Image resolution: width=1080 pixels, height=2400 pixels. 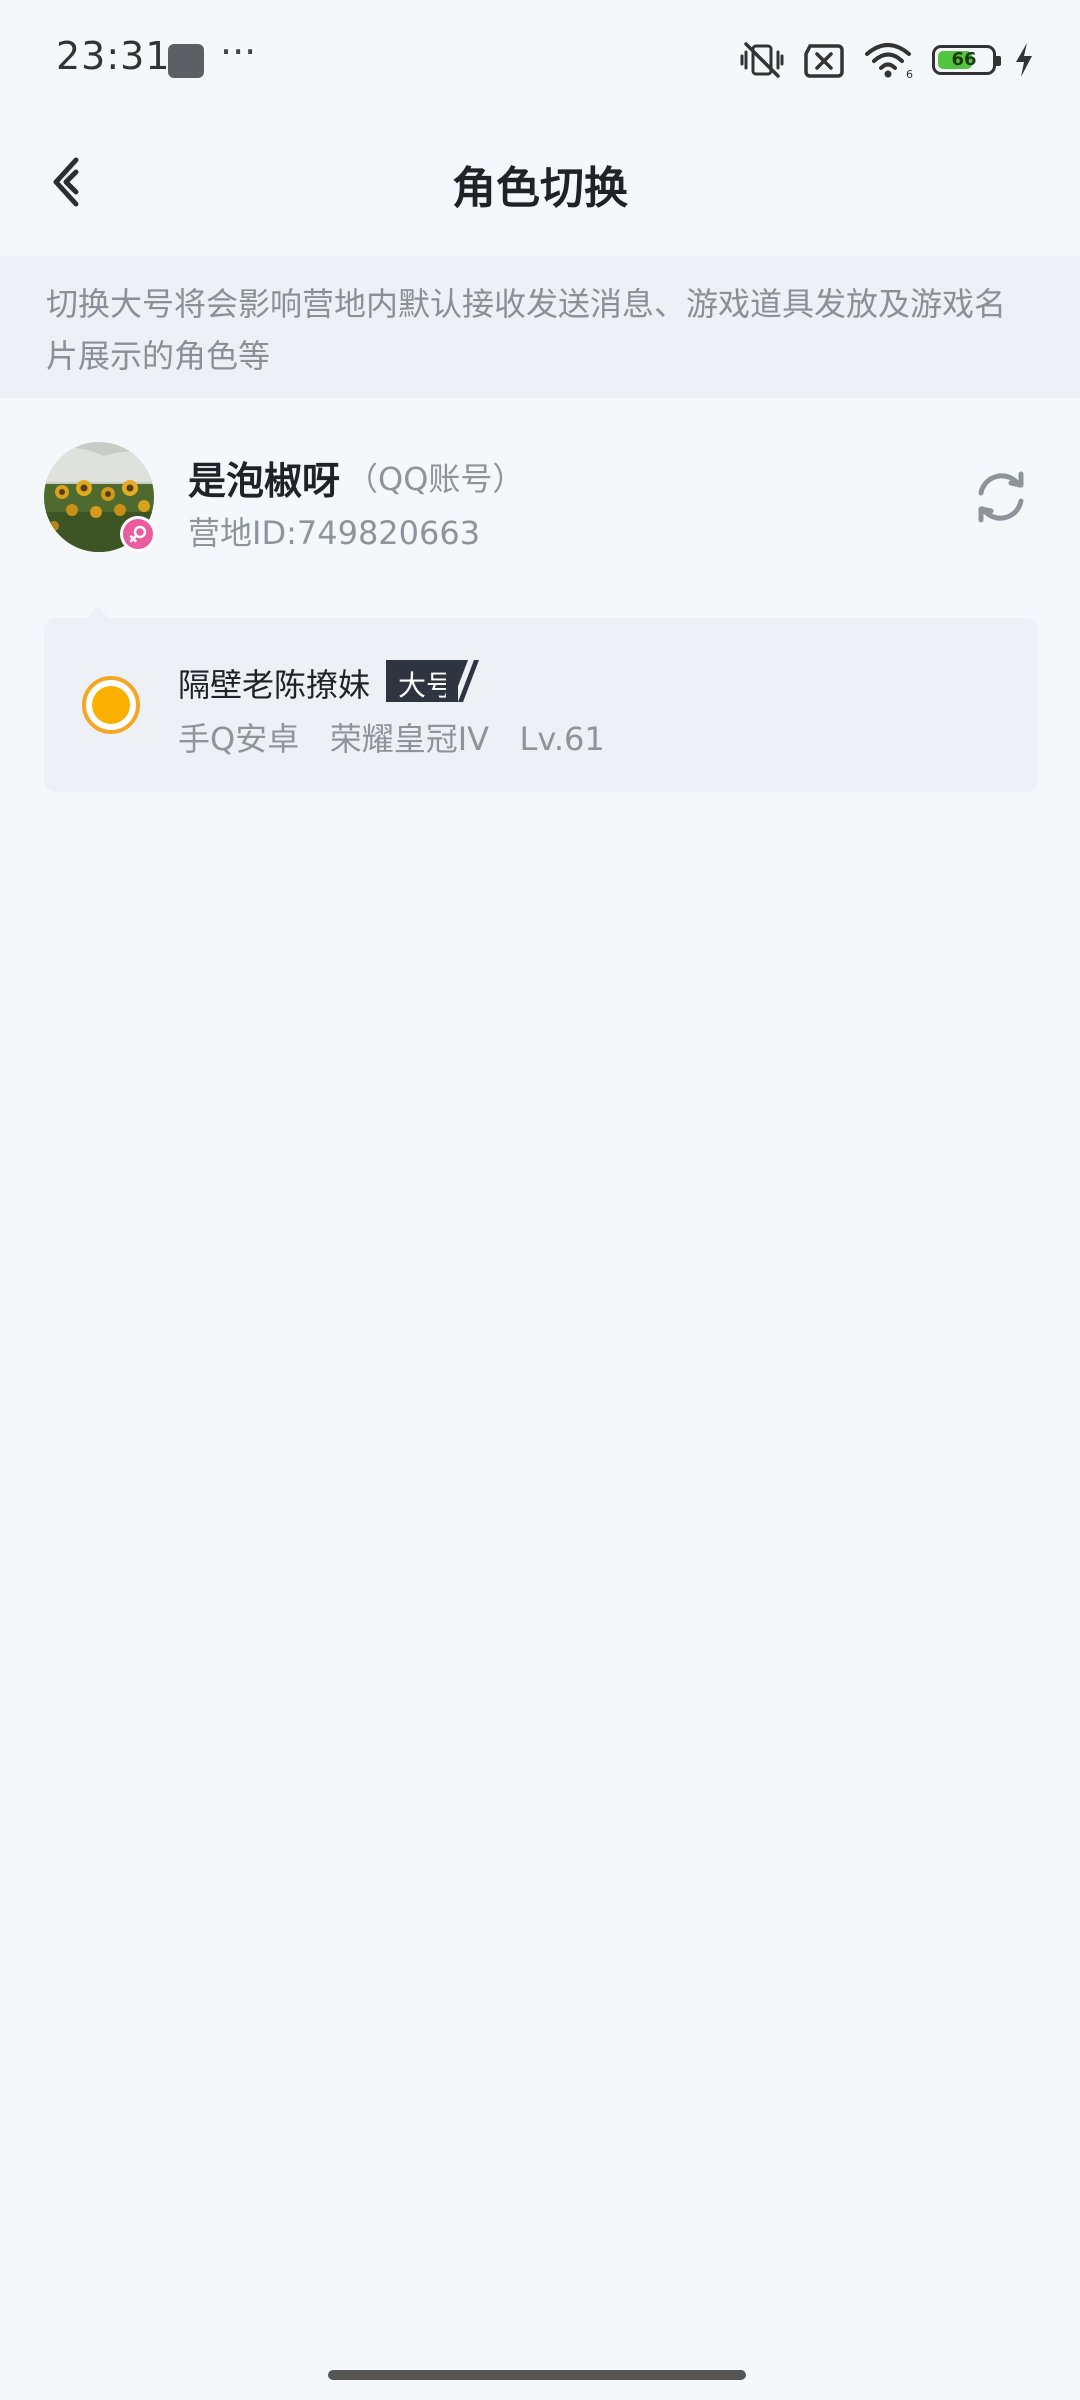 I want to click on header: 角色切换, so click(x=540, y=188).